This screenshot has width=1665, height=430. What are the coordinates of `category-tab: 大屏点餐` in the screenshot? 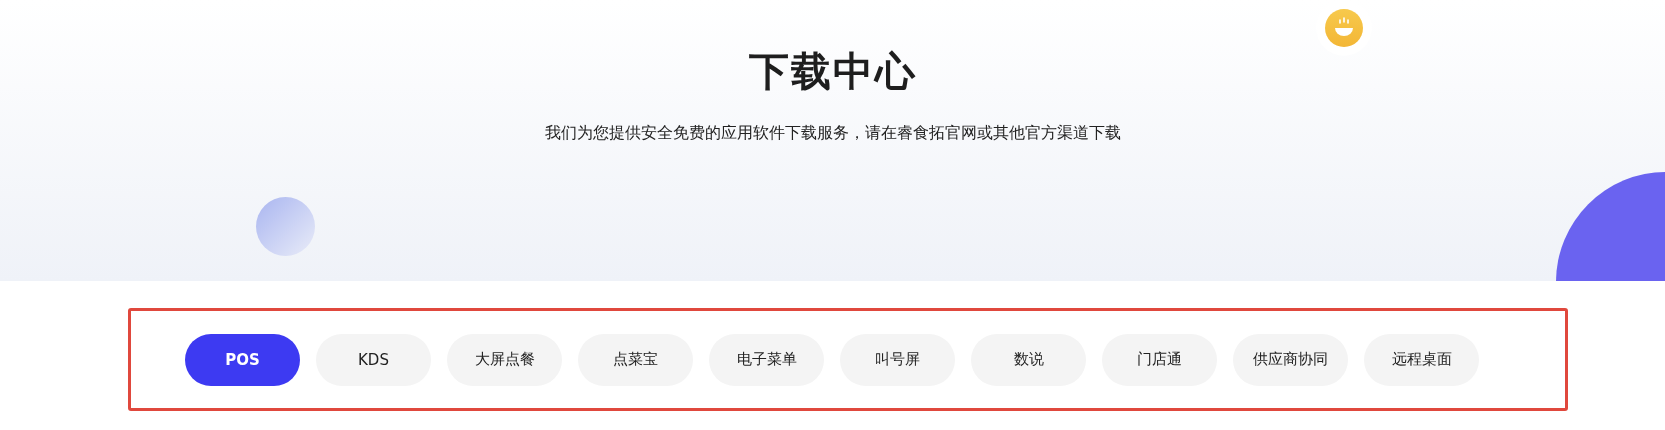 It's located at (504, 359).